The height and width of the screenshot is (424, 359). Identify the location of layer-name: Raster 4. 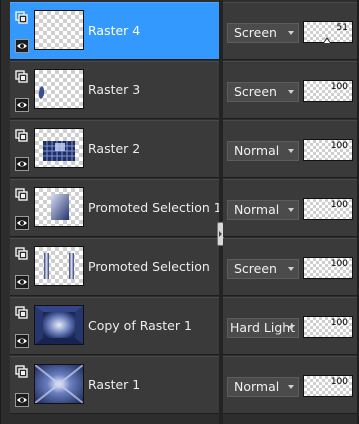
(114, 30).